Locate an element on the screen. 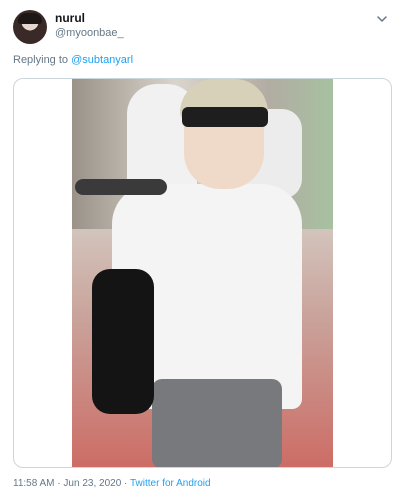  user-handle: @myoonbae_ is located at coordinates (89, 33).